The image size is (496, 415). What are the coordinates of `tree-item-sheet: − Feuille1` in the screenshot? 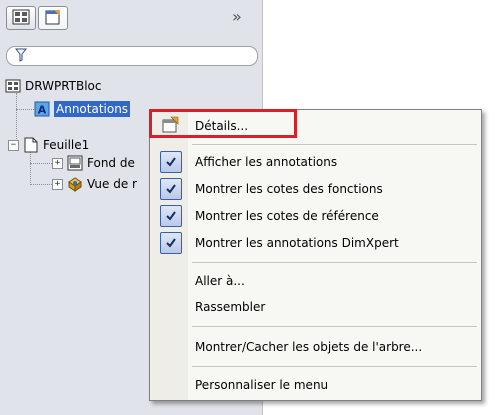 It's located at (48, 145).